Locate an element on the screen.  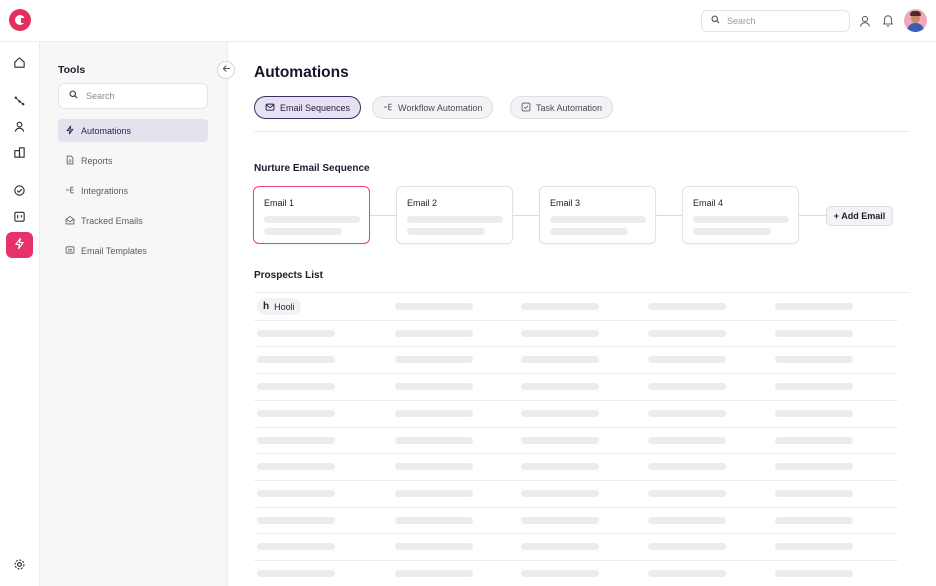
company-name: Hooli is located at coordinates (284, 306).